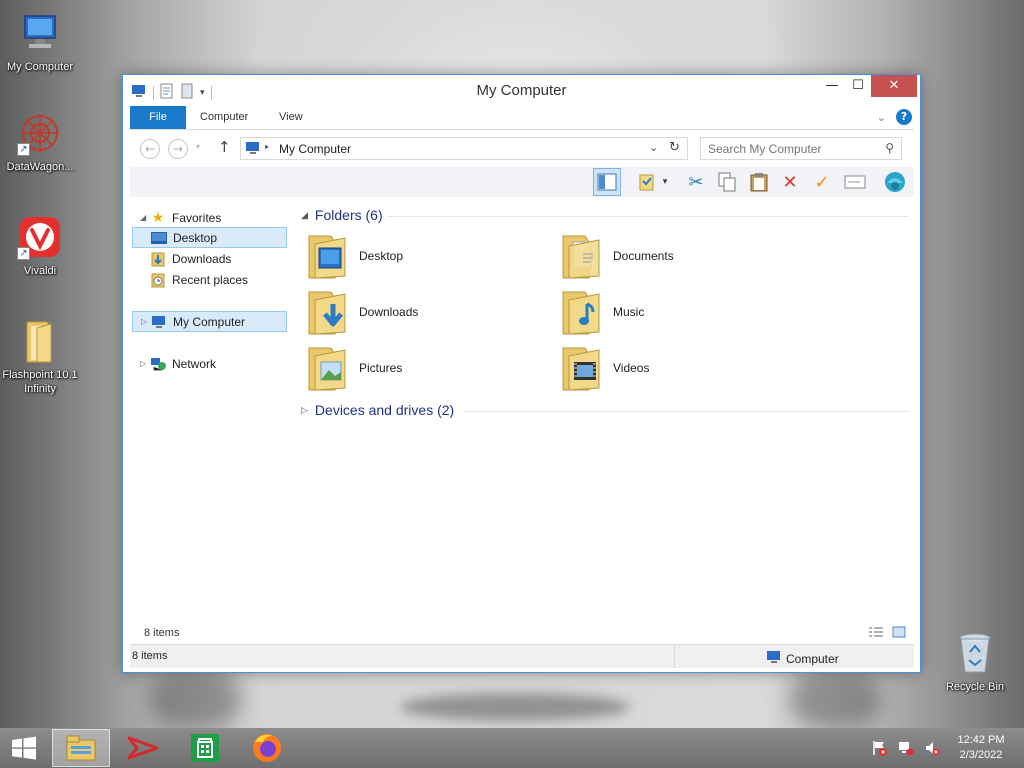 The height and width of the screenshot is (768, 1024). What do you see at coordinates (24, 748) in the screenshot?
I see `start-button` at bounding box center [24, 748].